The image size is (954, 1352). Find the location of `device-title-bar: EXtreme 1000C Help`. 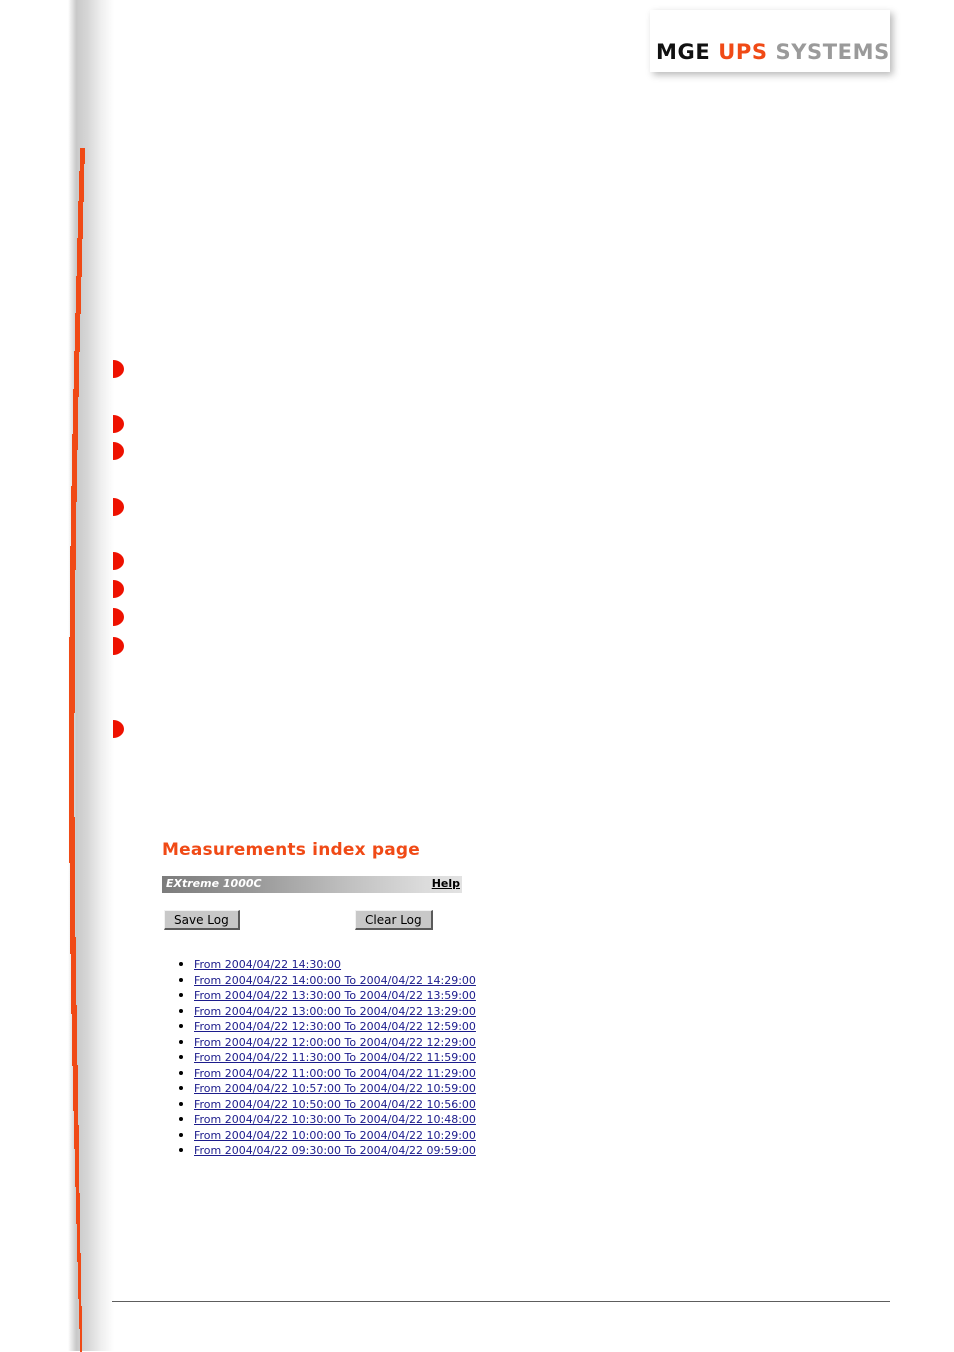

device-title-bar: EXtreme 1000C Help is located at coordinates (312, 884).